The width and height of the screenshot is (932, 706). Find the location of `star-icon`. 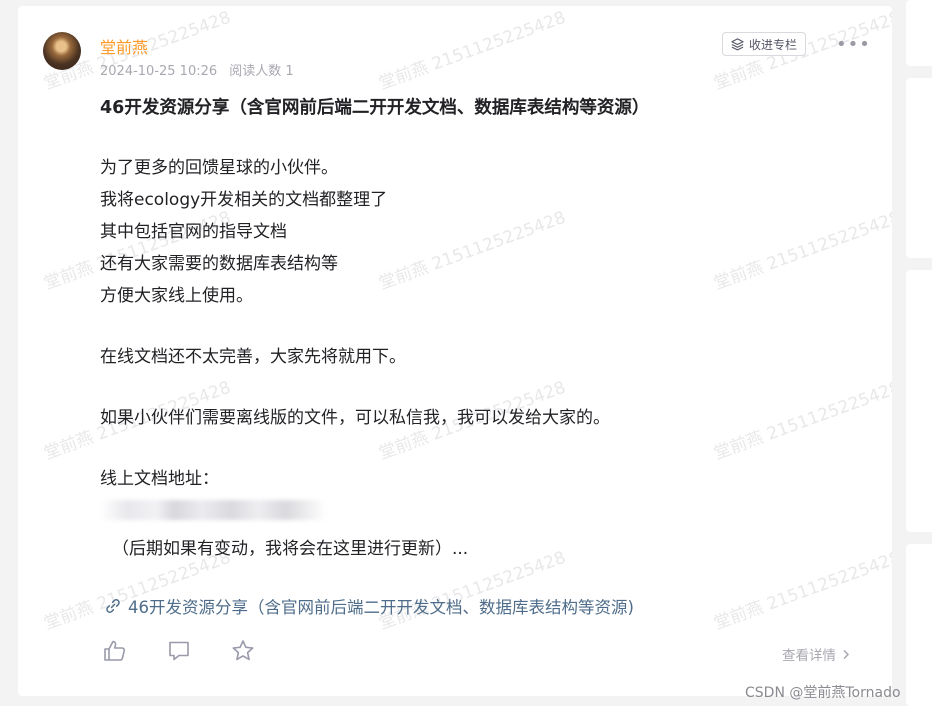

star-icon is located at coordinates (243, 651).